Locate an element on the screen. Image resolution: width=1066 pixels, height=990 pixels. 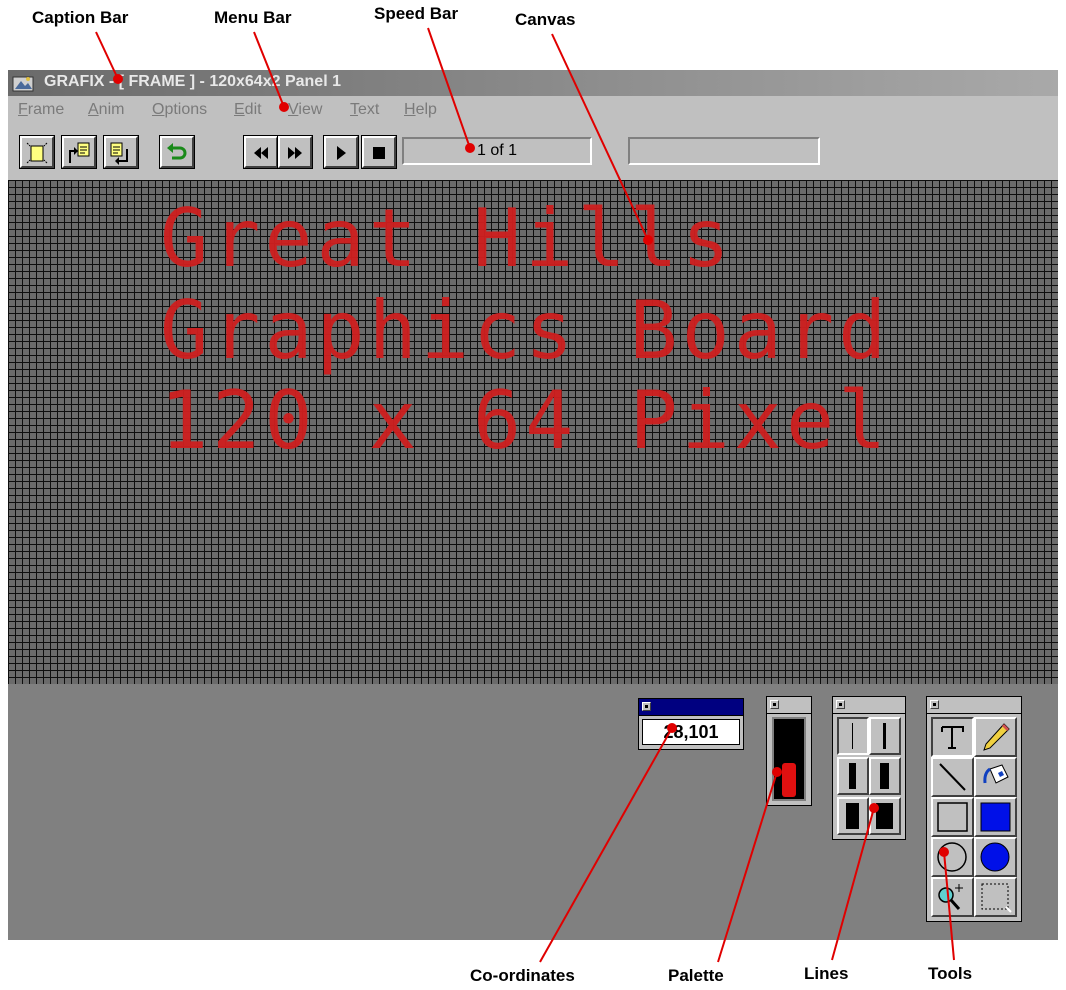
filled-rectangle-button is located at coordinates (995, 817).